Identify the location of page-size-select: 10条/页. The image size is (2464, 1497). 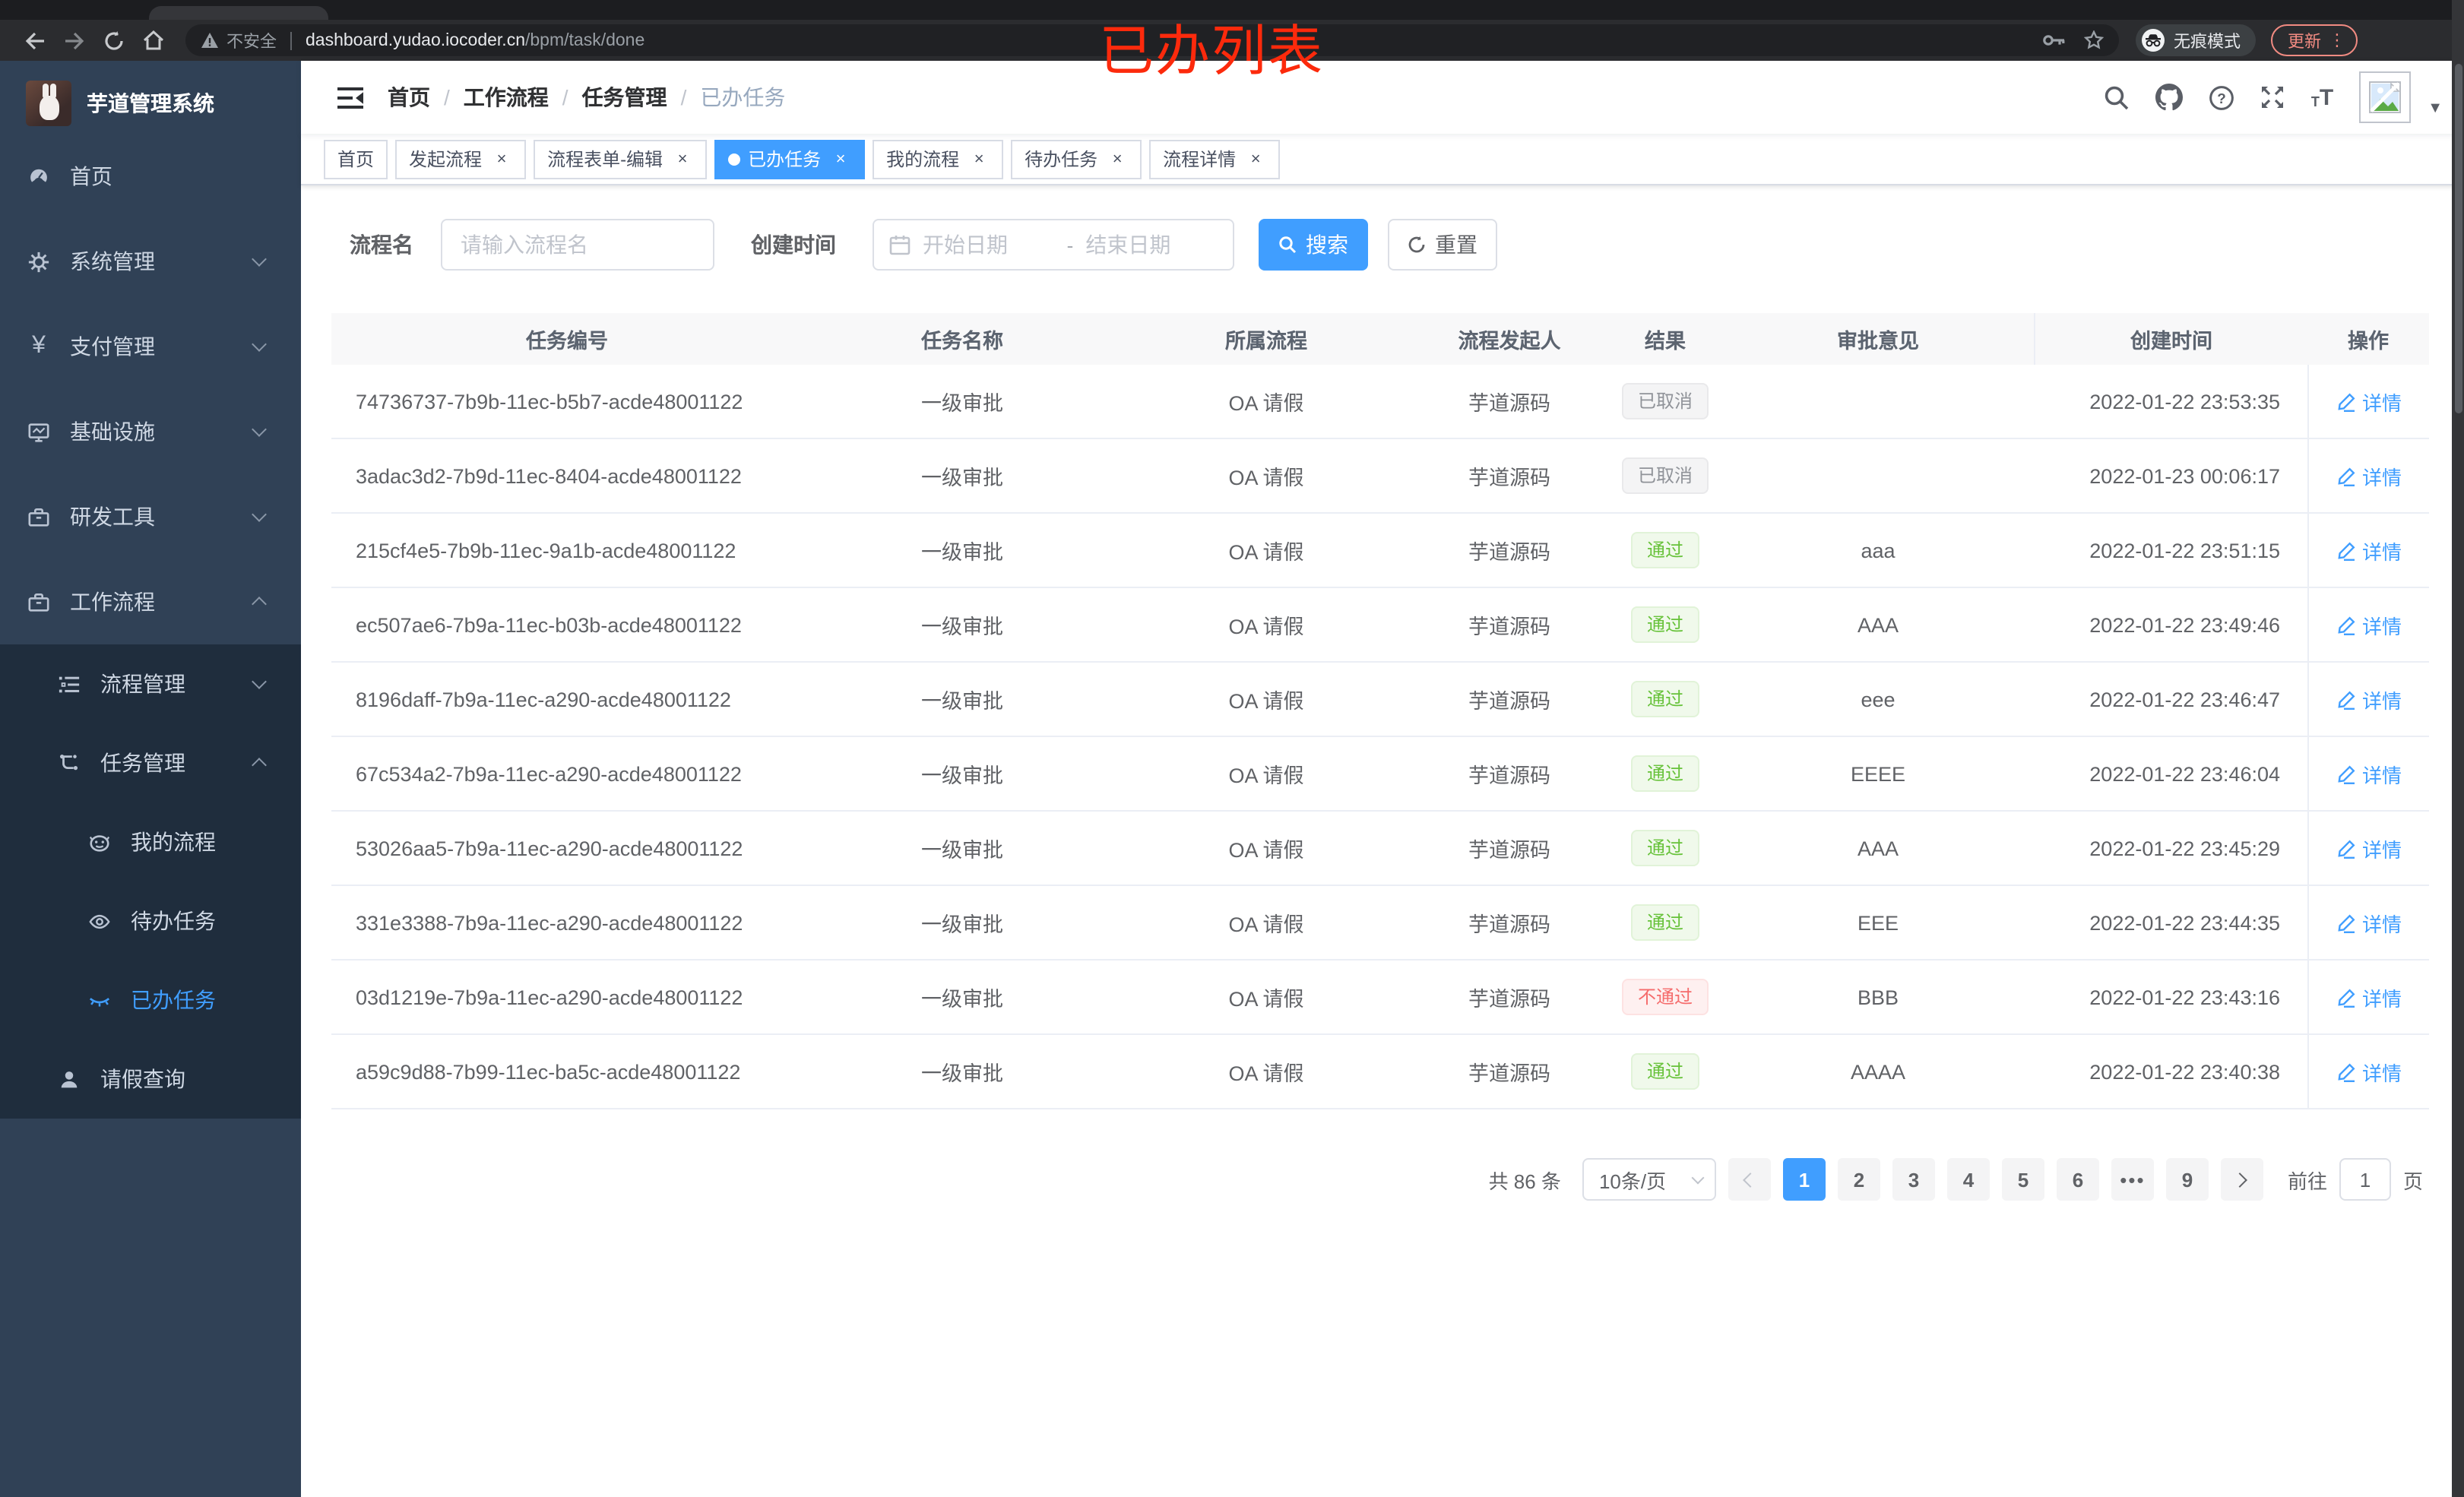
(1649, 1179).